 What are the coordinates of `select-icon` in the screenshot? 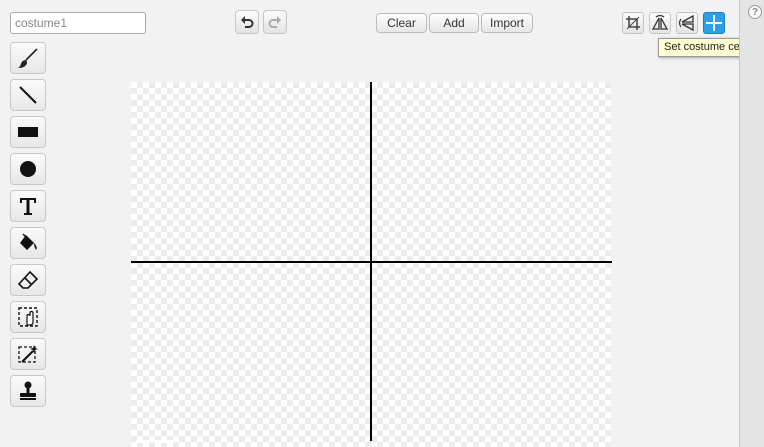 It's located at (28, 317).